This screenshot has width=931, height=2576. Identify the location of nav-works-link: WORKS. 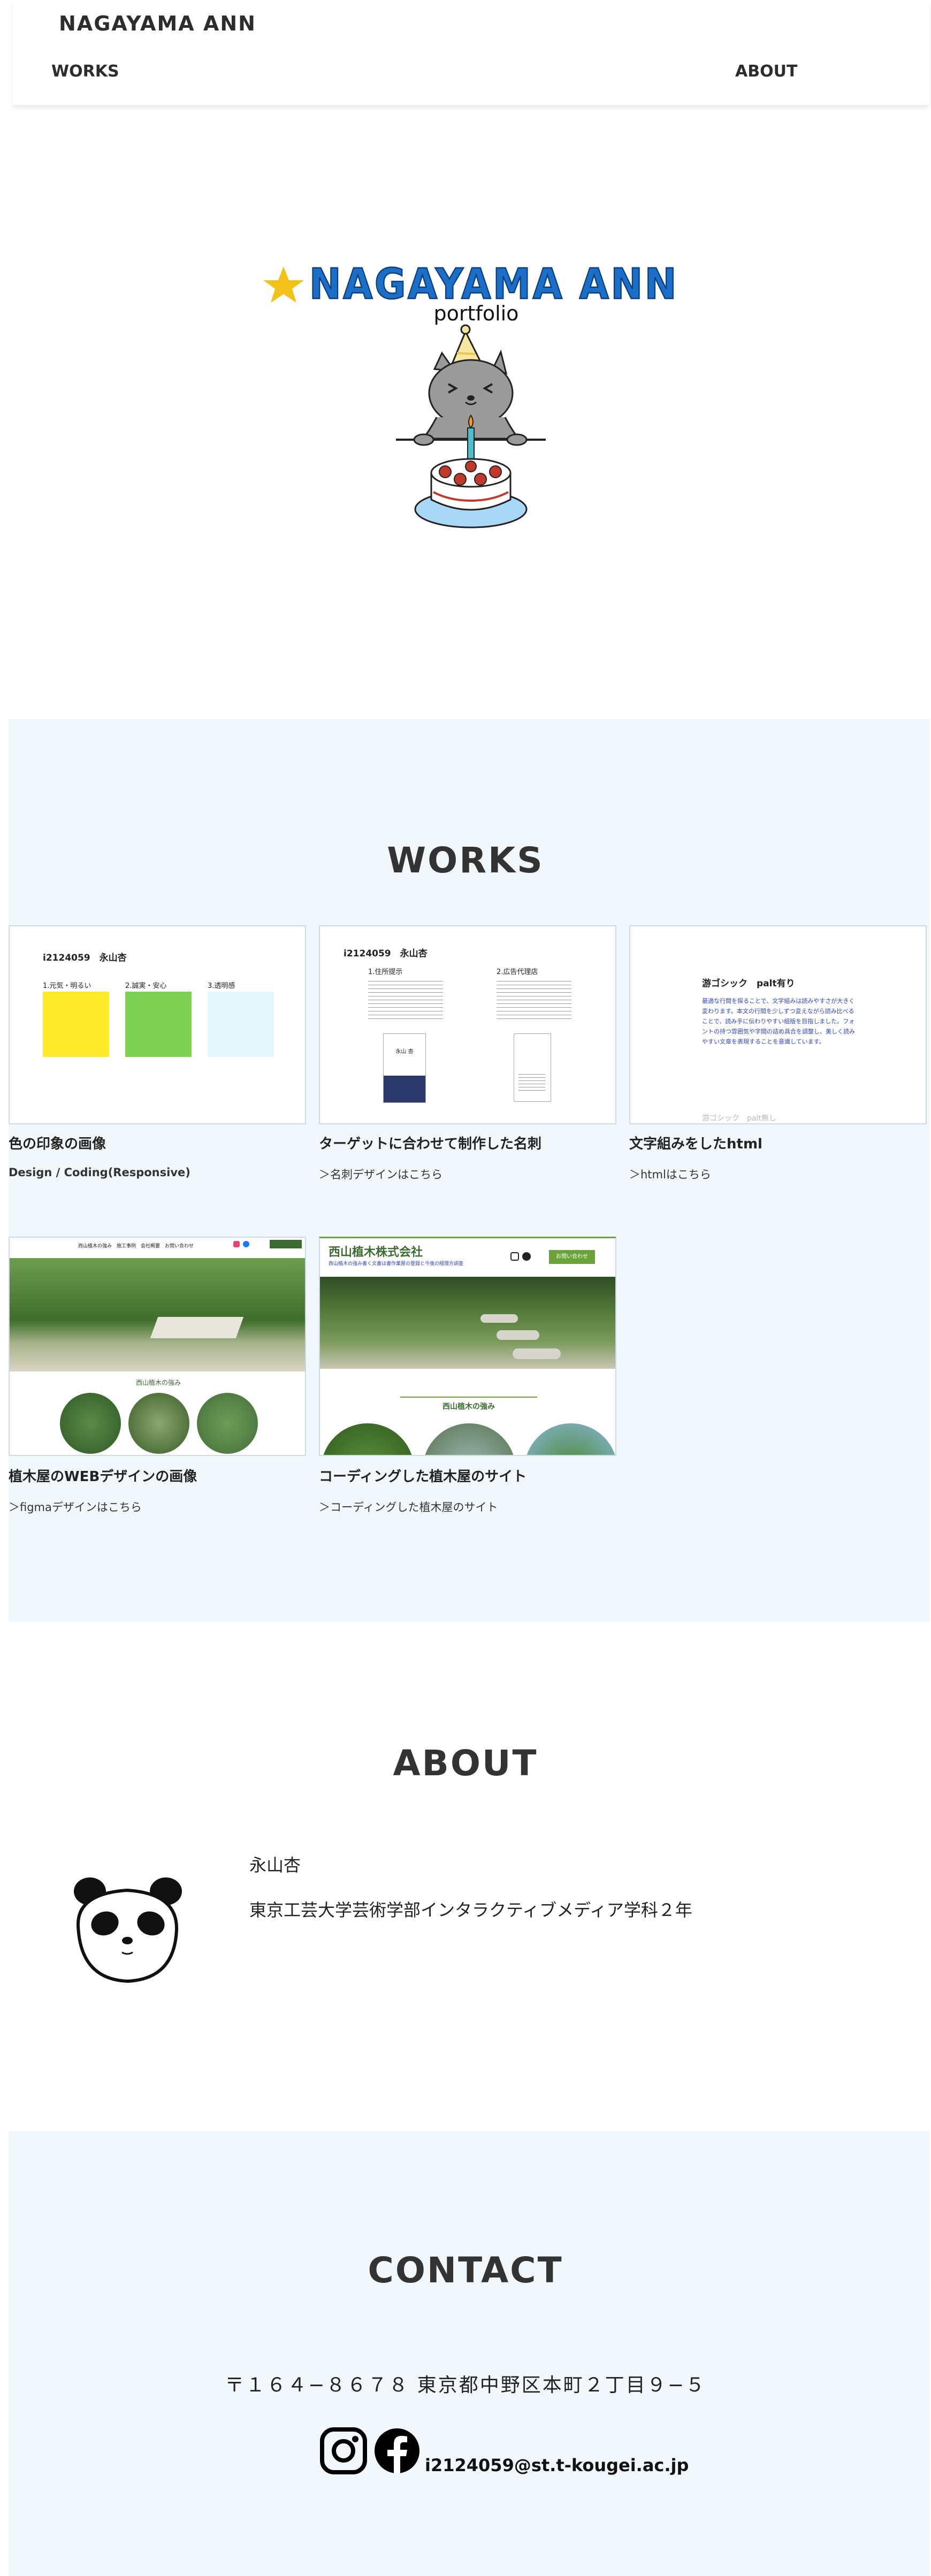
(85, 71).